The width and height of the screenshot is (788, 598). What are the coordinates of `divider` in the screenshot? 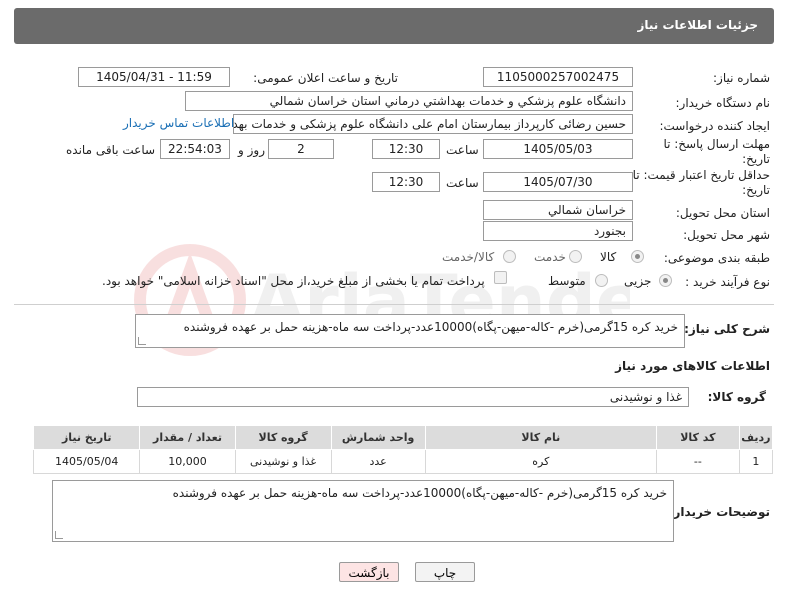 It's located at (394, 304).